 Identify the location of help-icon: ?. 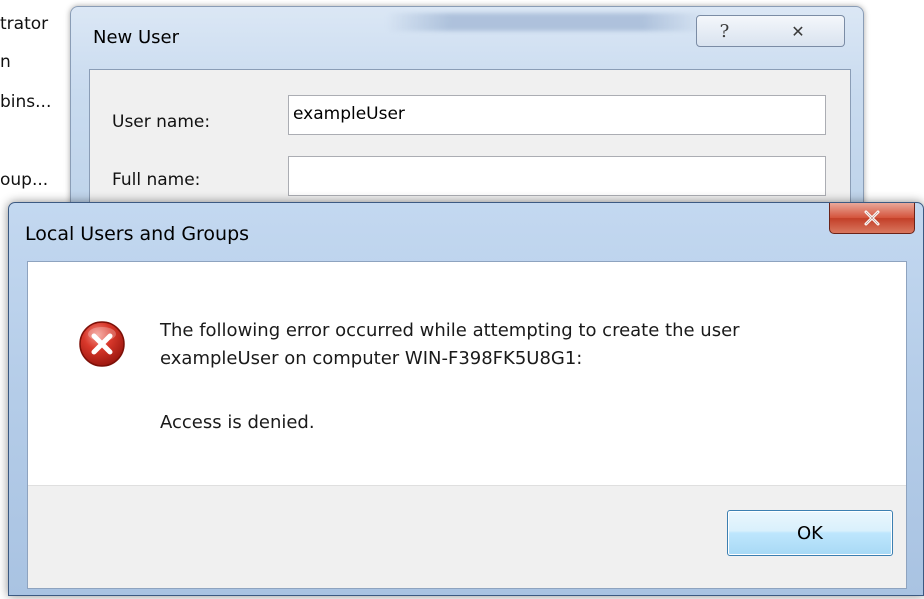
(724, 31).